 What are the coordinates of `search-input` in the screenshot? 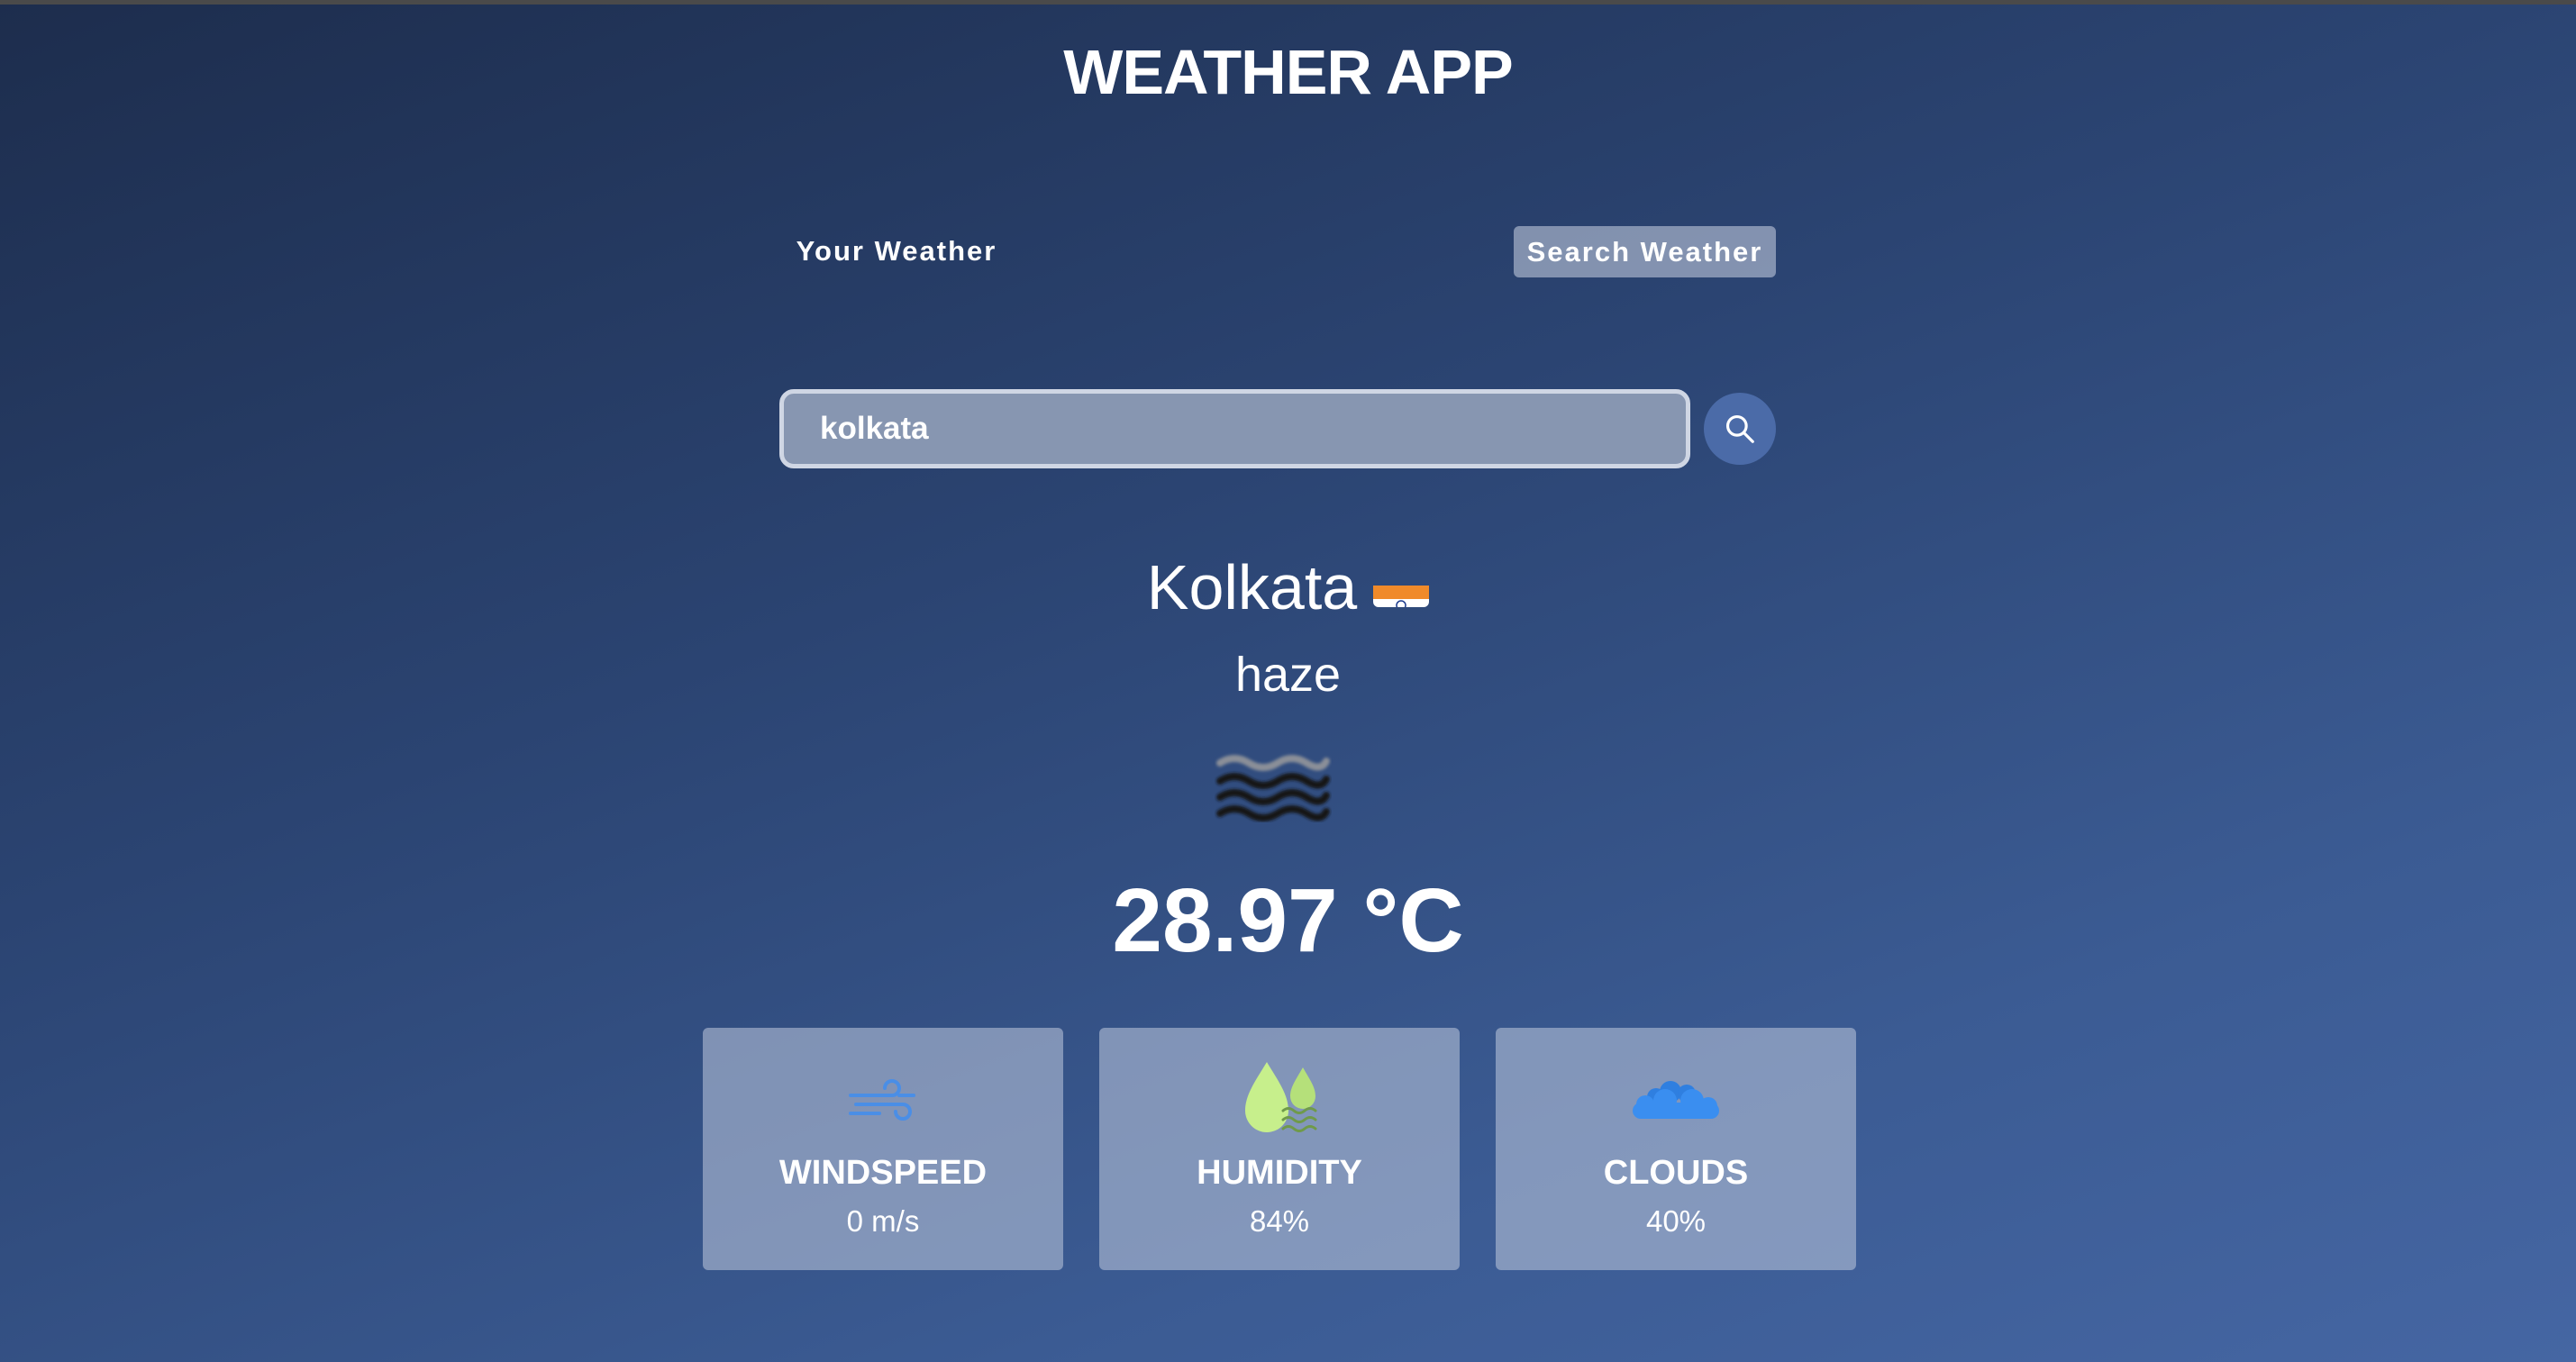 It's located at (1234, 428).